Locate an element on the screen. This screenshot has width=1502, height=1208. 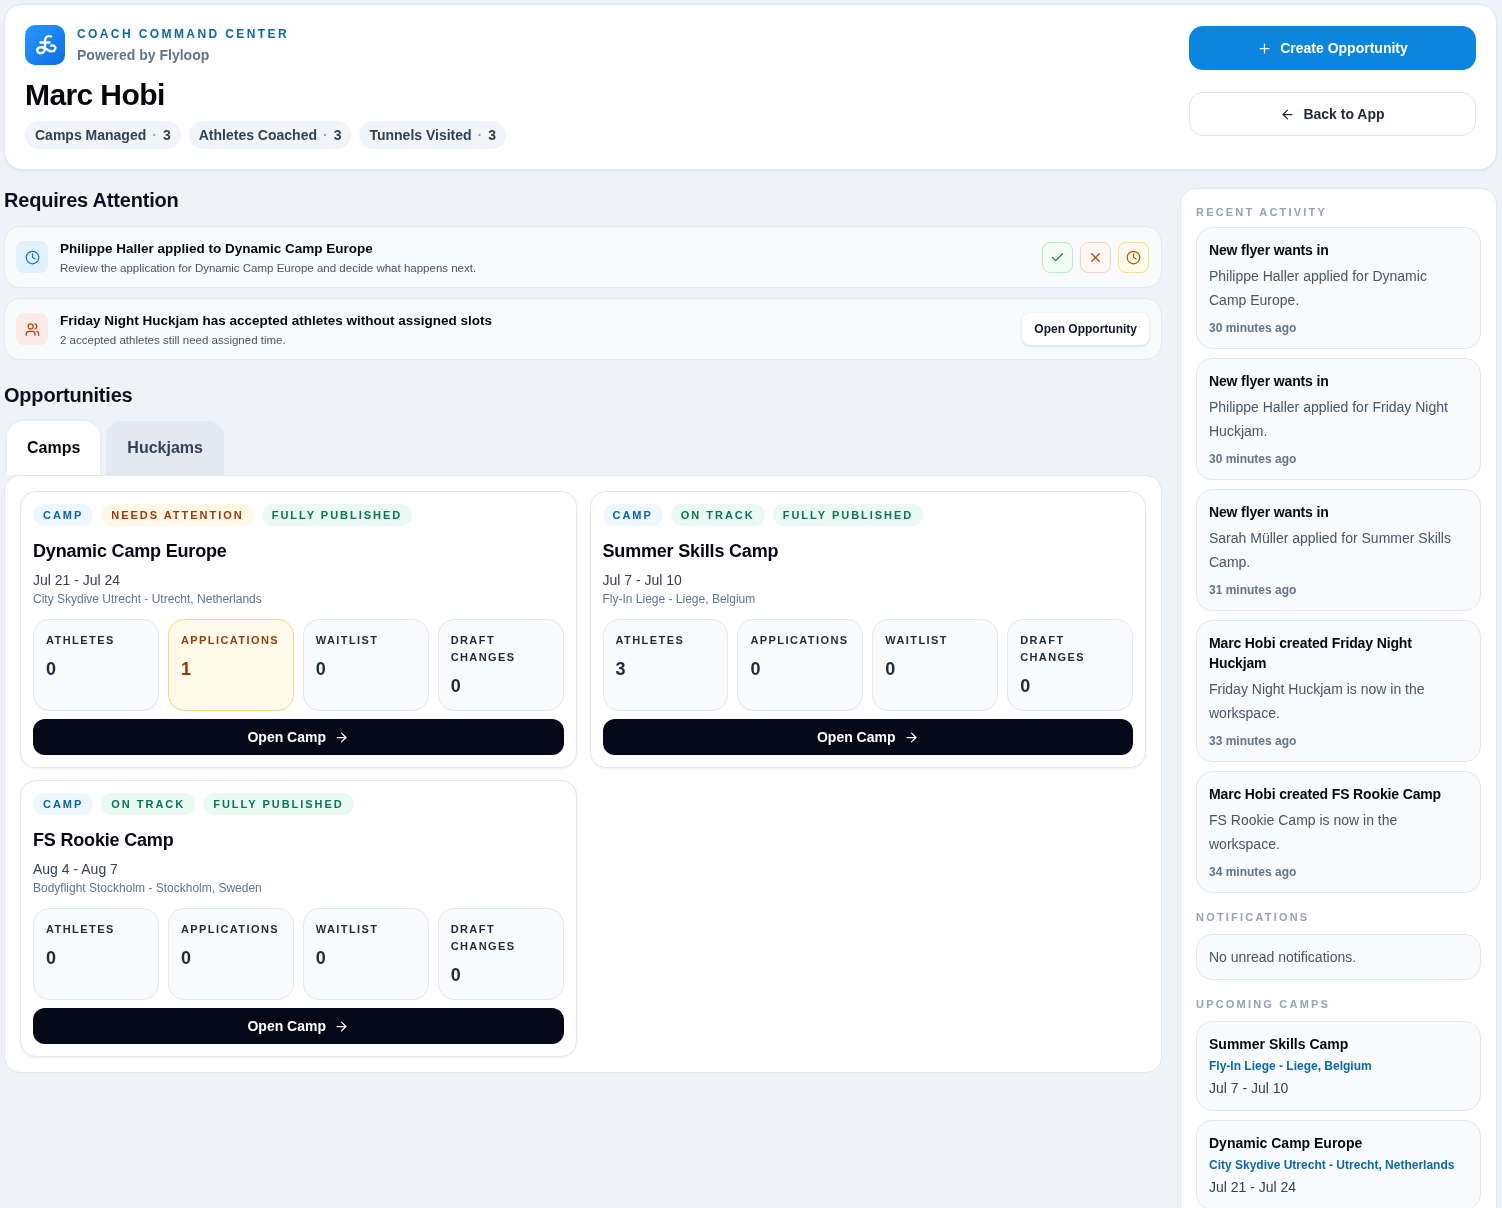
status-badge: NEEDS ATTENTION is located at coordinates (177, 515).